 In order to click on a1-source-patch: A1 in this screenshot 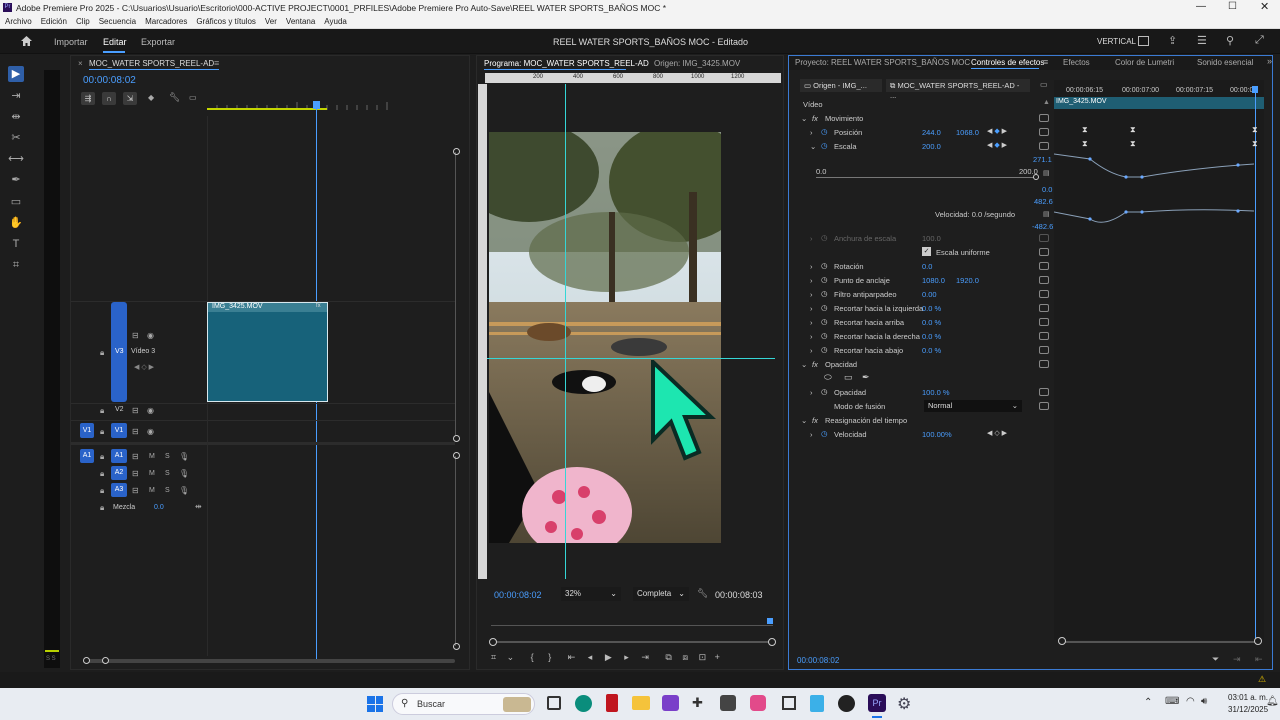, I will do `click(87, 456)`.